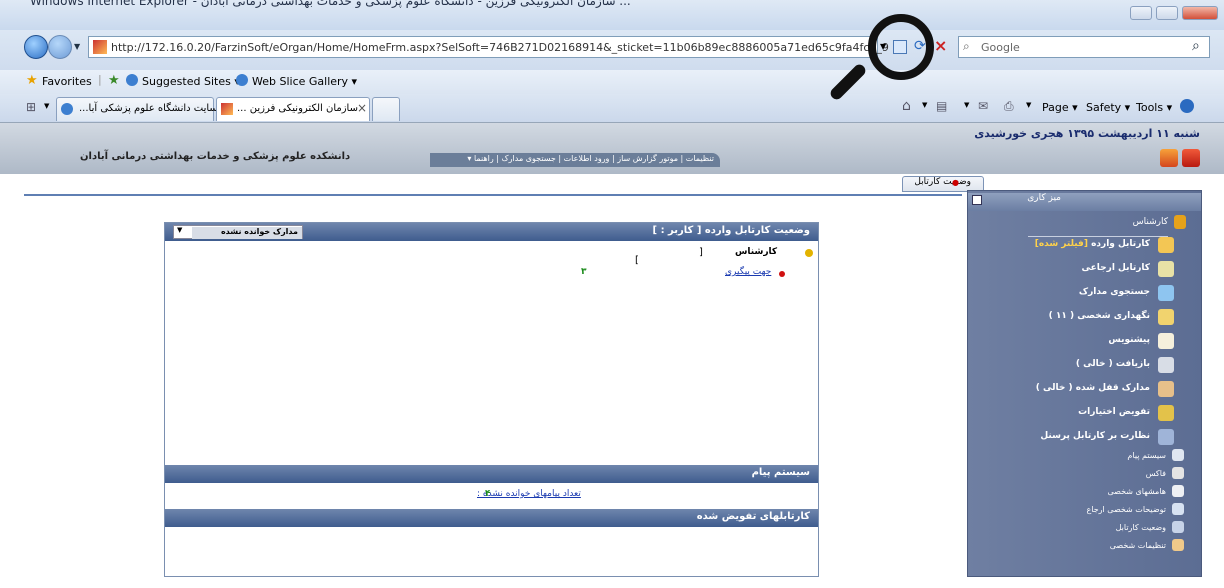 The height and width of the screenshot is (588, 1224). I want to click on sidebar-sub-referral-notes: توضیحات شخصی ارجاع, so click(1097, 513).